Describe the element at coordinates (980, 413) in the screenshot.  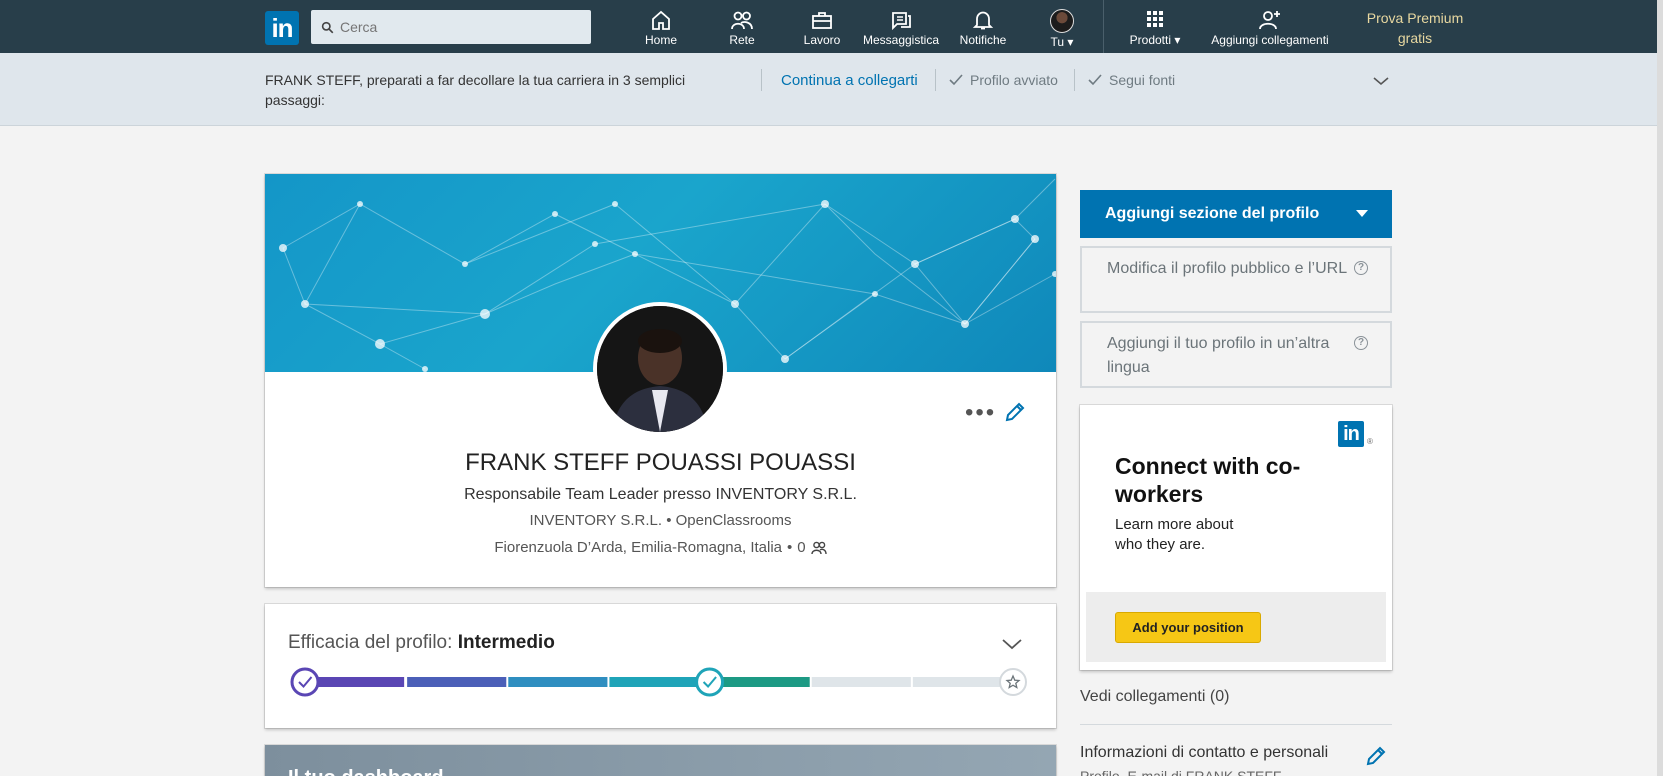
I see `more-options-button: •••` at that location.